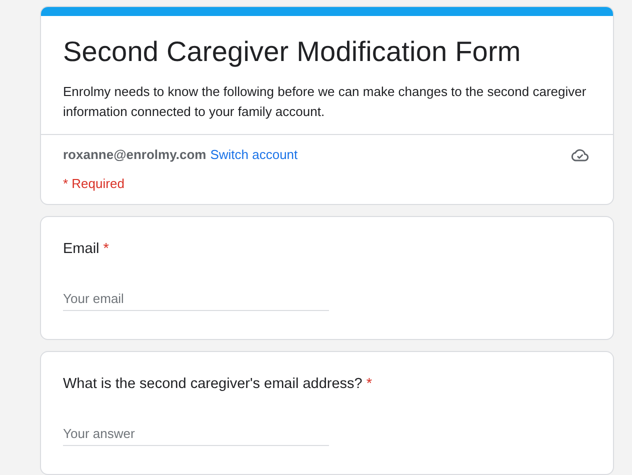 Image resolution: width=632 pixels, height=475 pixels. Describe the element at coordinates (292, 52) in the screenshot. I see `form-title: Second Caregiver Modification Form` at that location.